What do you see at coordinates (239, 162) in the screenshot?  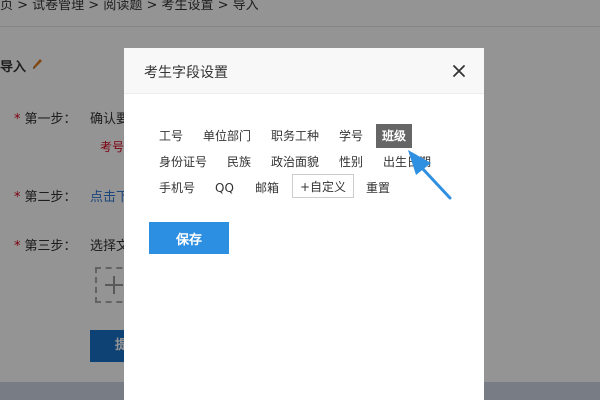 I see `field-tag-ethnicity: 民族` at bounding box center [239, 162].